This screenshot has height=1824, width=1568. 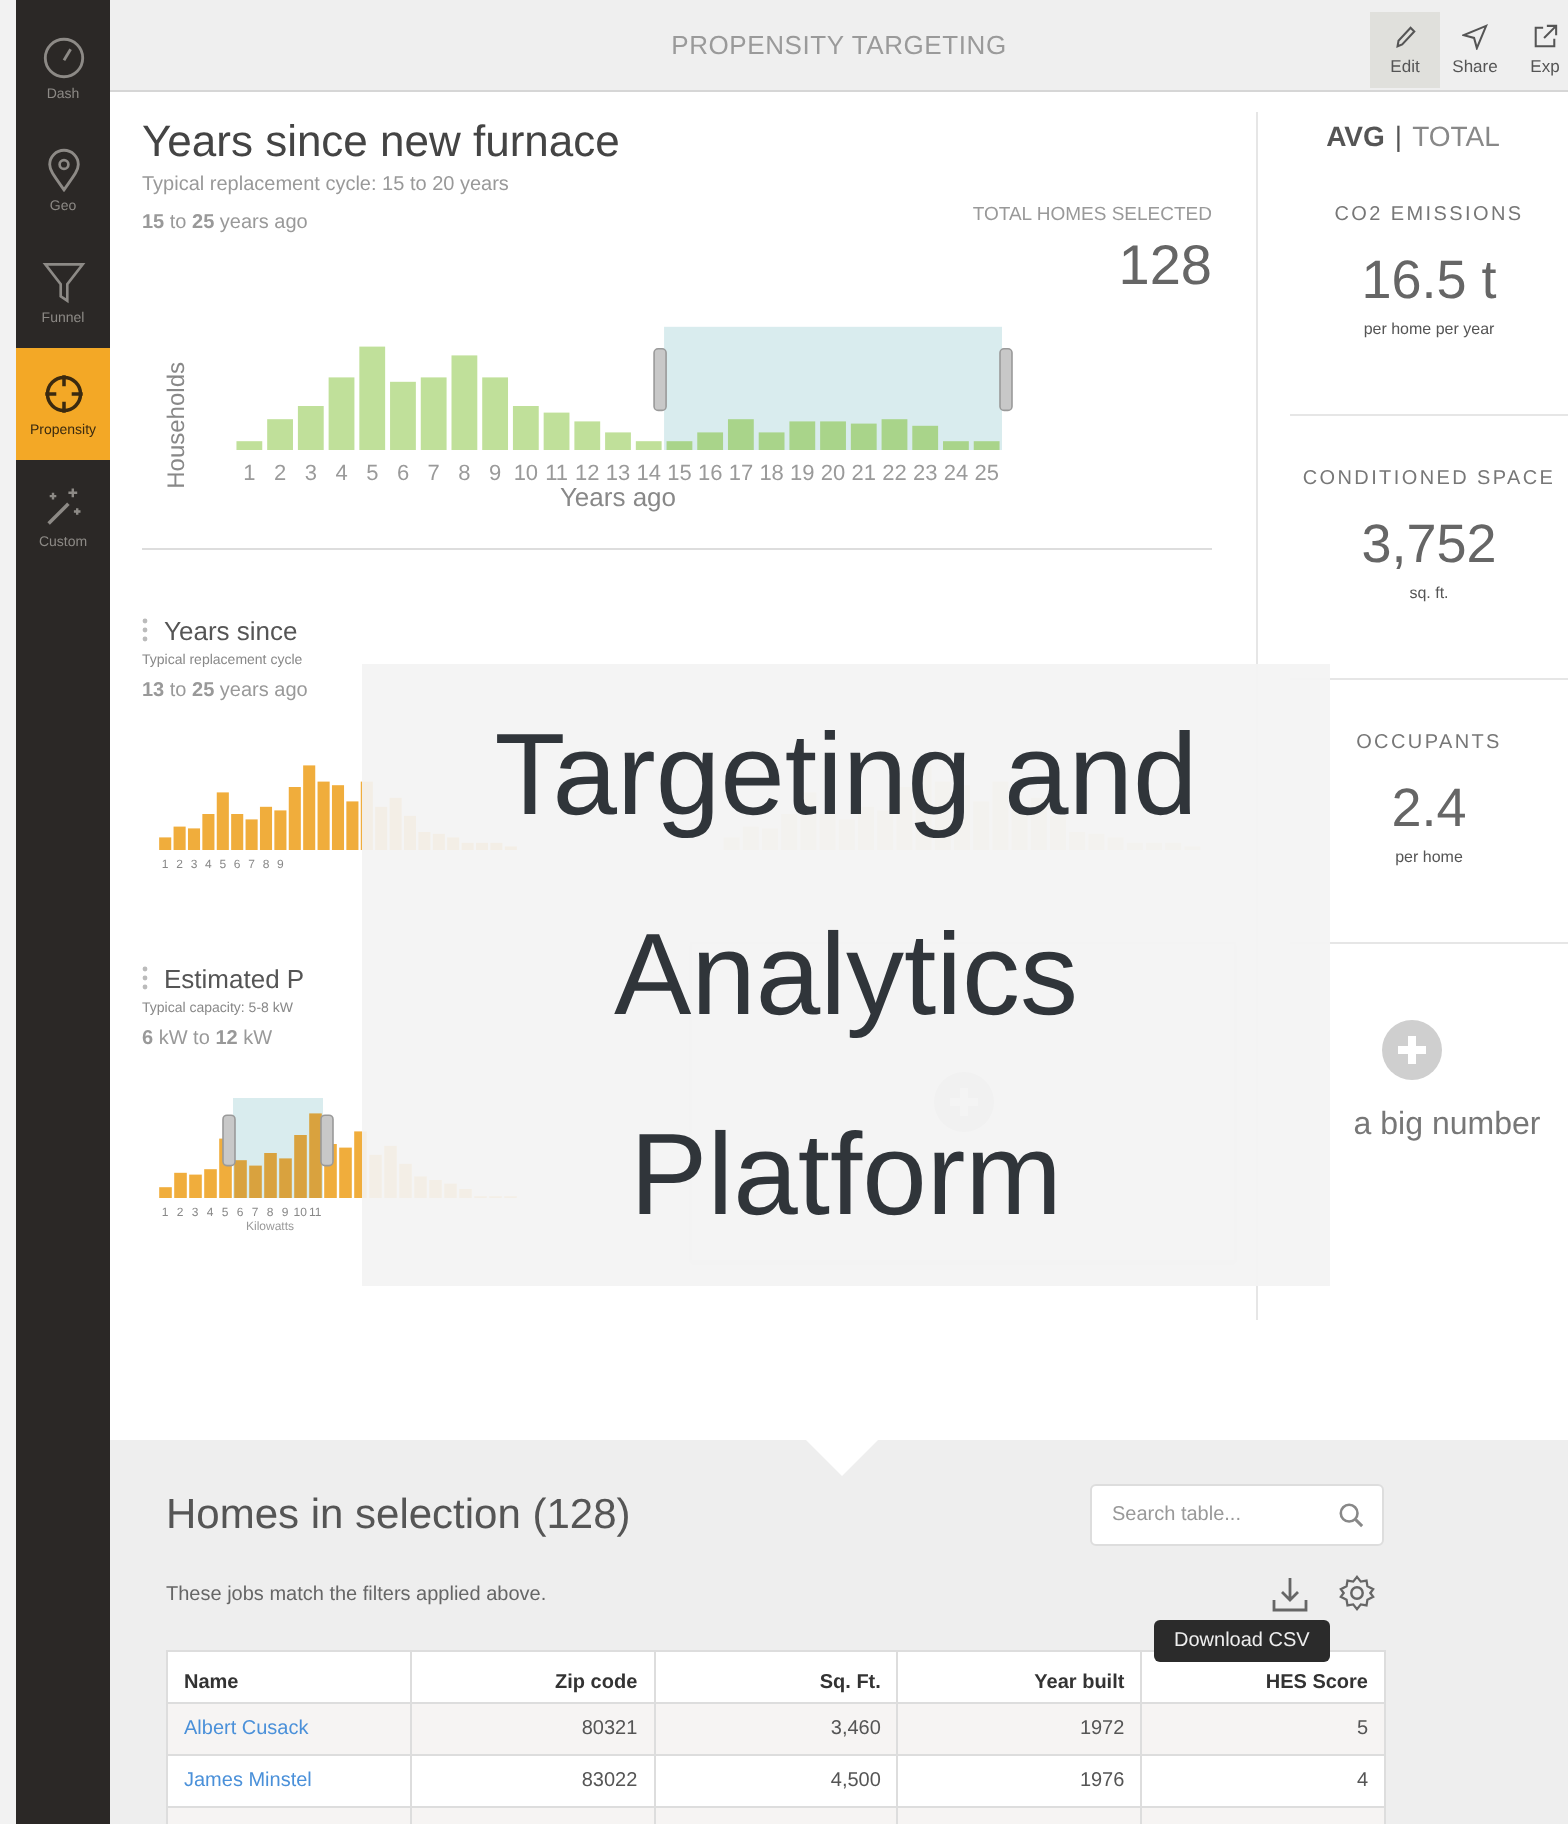 I want to click on metric-value: 3,752, so click(x=1429, y=545).